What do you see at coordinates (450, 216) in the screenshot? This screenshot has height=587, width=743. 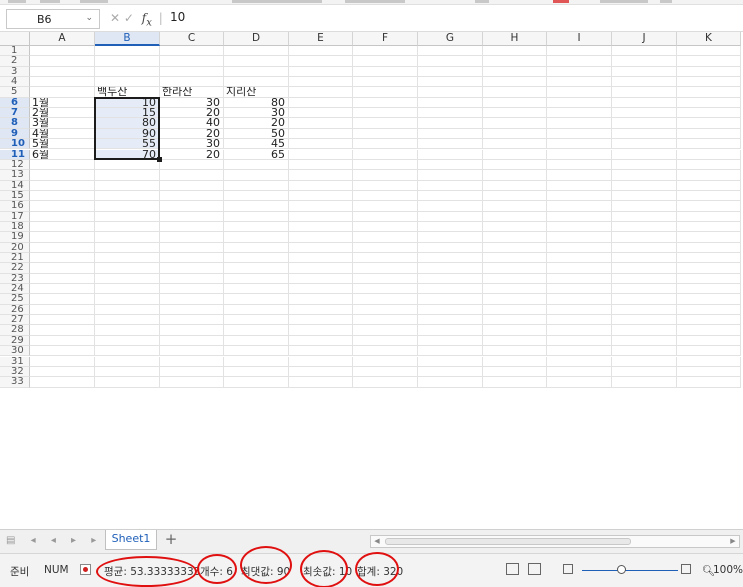 I see `cell-g17` at bounding box center [450, 216].